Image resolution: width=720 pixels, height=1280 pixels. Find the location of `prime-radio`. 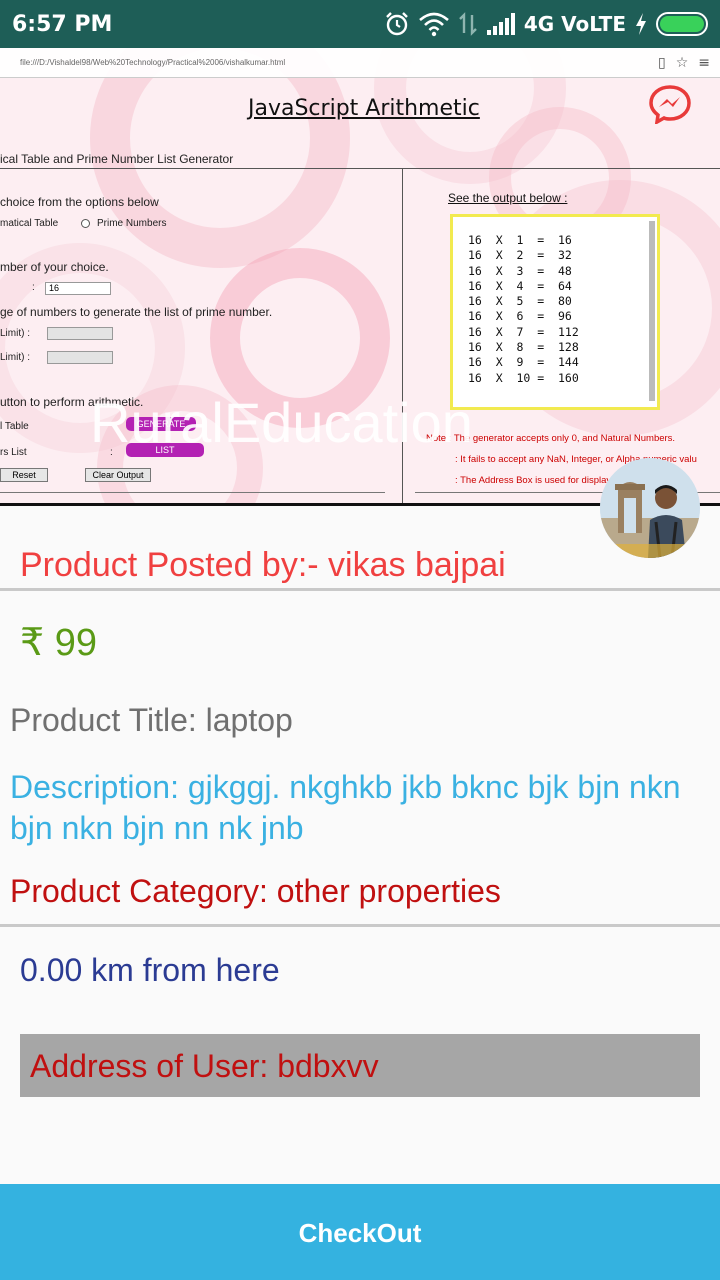

prime-radio is located at coordinates (85, 223).